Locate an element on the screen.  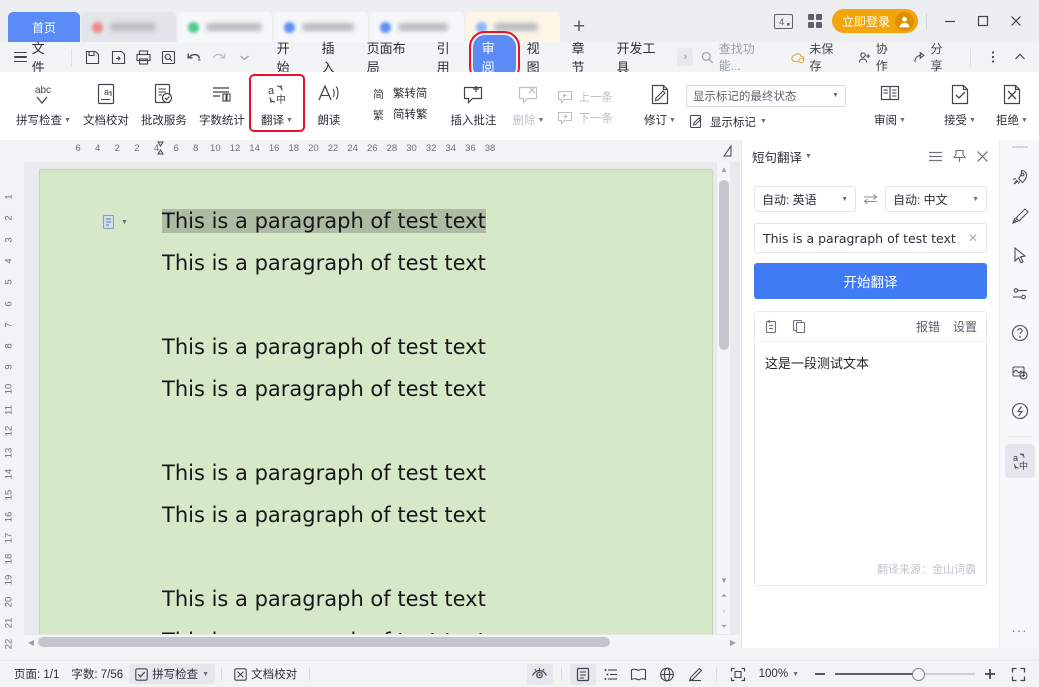
minimize-button is located at coordinates (950, 21).